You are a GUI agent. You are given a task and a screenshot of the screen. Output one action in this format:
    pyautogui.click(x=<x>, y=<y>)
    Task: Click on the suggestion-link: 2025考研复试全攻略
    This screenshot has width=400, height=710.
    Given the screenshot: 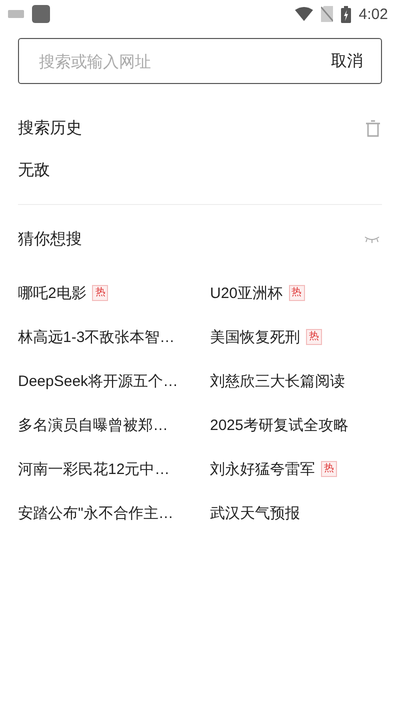 What is the action you would take?
    pyautogui.click(x=279, y=425)
    